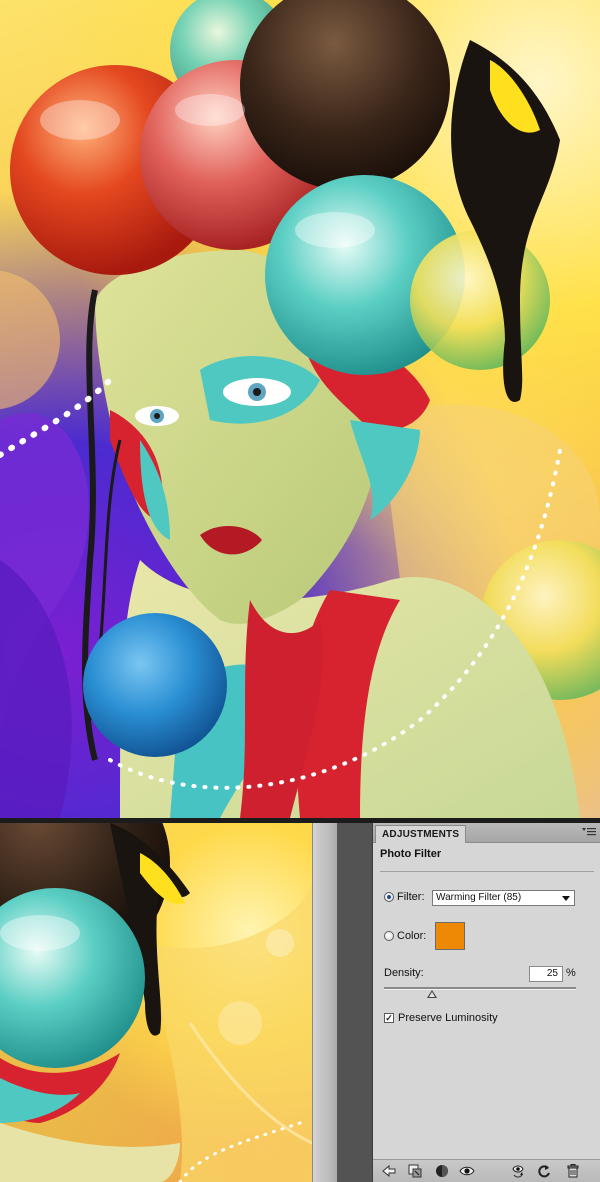  What do you see at coordinates (486, 1170) in the screenshot?
I see `panel-footer` at bounding box center [486, 1170].